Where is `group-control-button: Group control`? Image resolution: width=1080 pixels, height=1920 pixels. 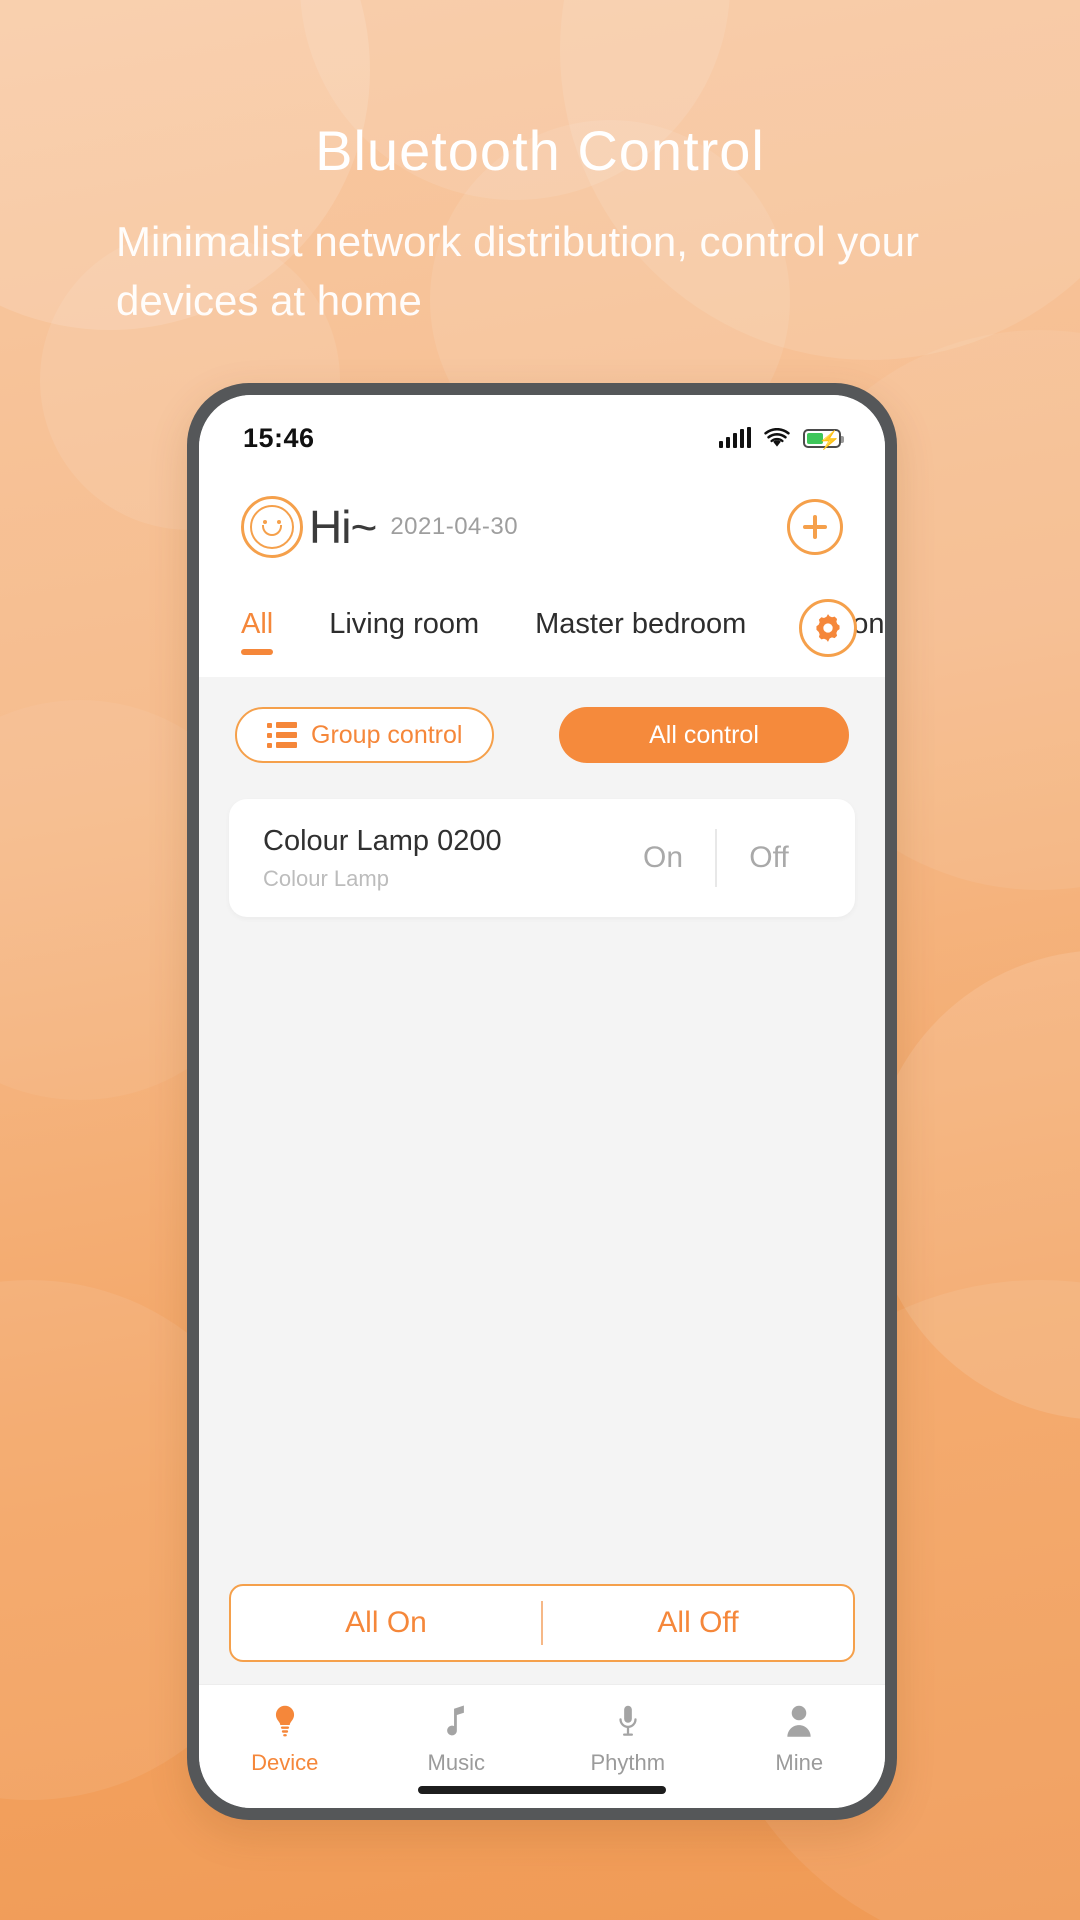
group-control-button: Group control is located at coordinates (365, 735).